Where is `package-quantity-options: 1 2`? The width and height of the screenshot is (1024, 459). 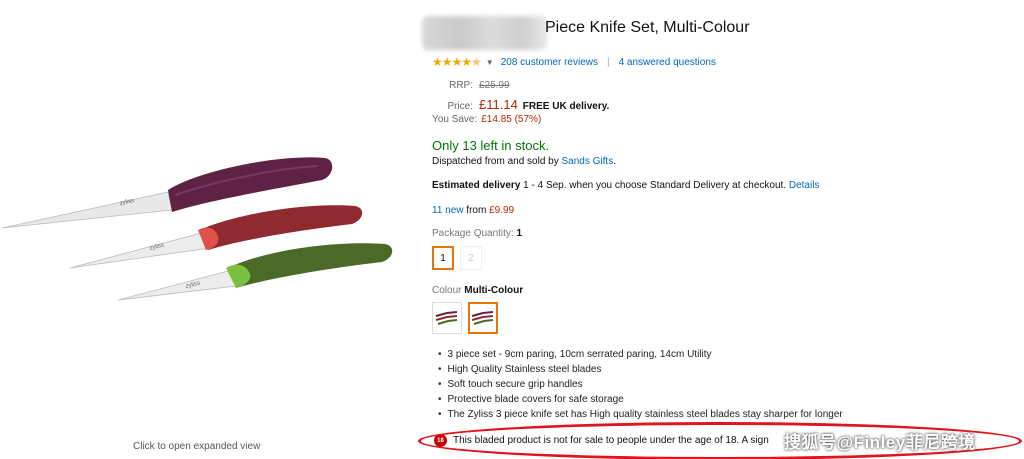
package-quantity-options: 1 2 is located at coordinates (457, 258).